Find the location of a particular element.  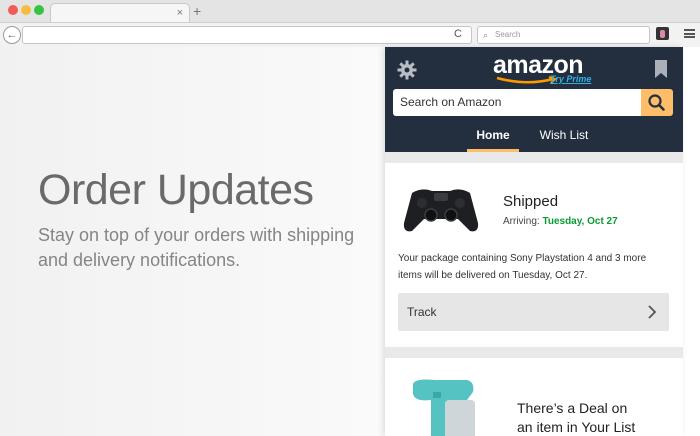

order-status: Shipped is located at coordinates (531, 201).